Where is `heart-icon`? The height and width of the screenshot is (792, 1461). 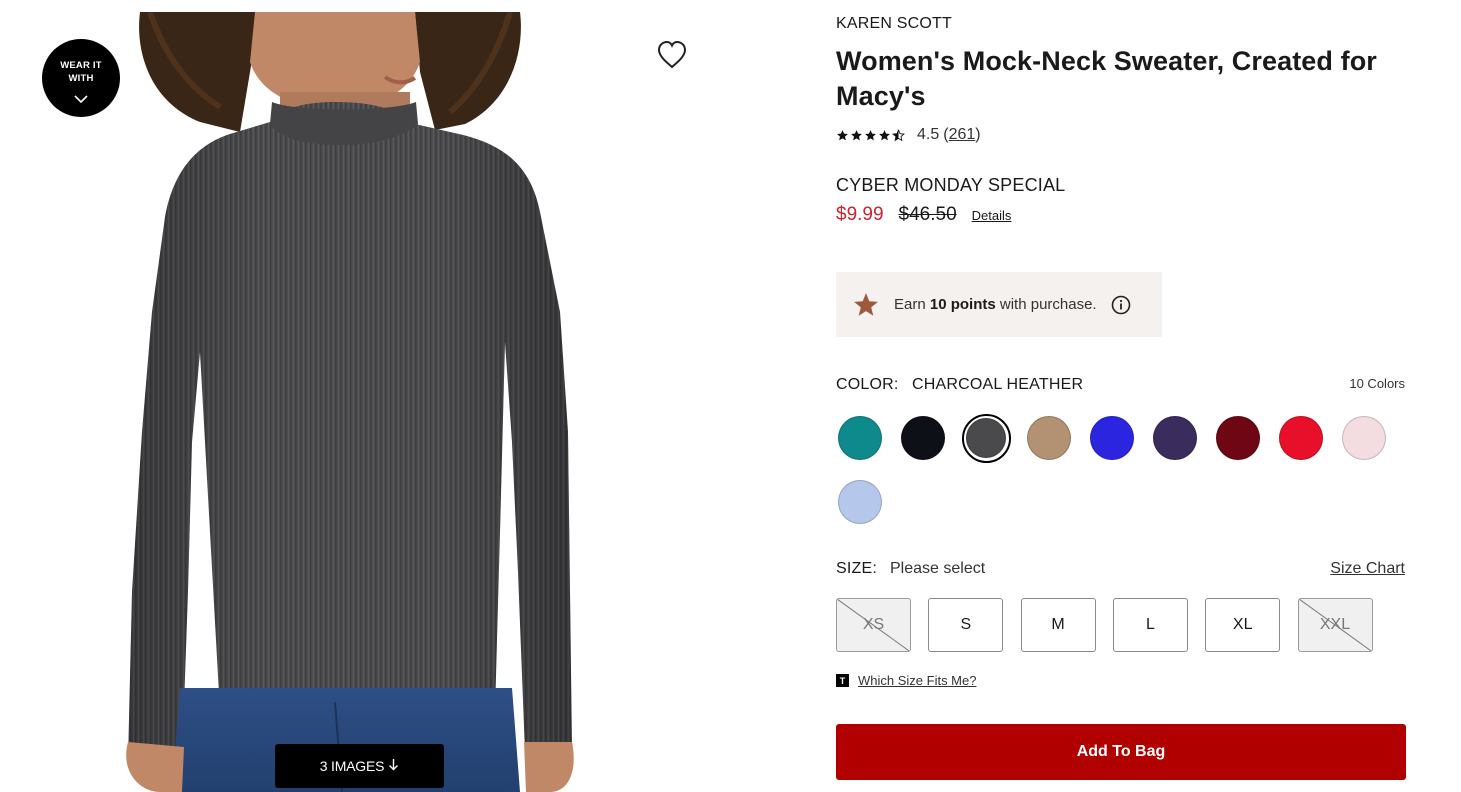
heart-icon is located at coordinates (672, 55).